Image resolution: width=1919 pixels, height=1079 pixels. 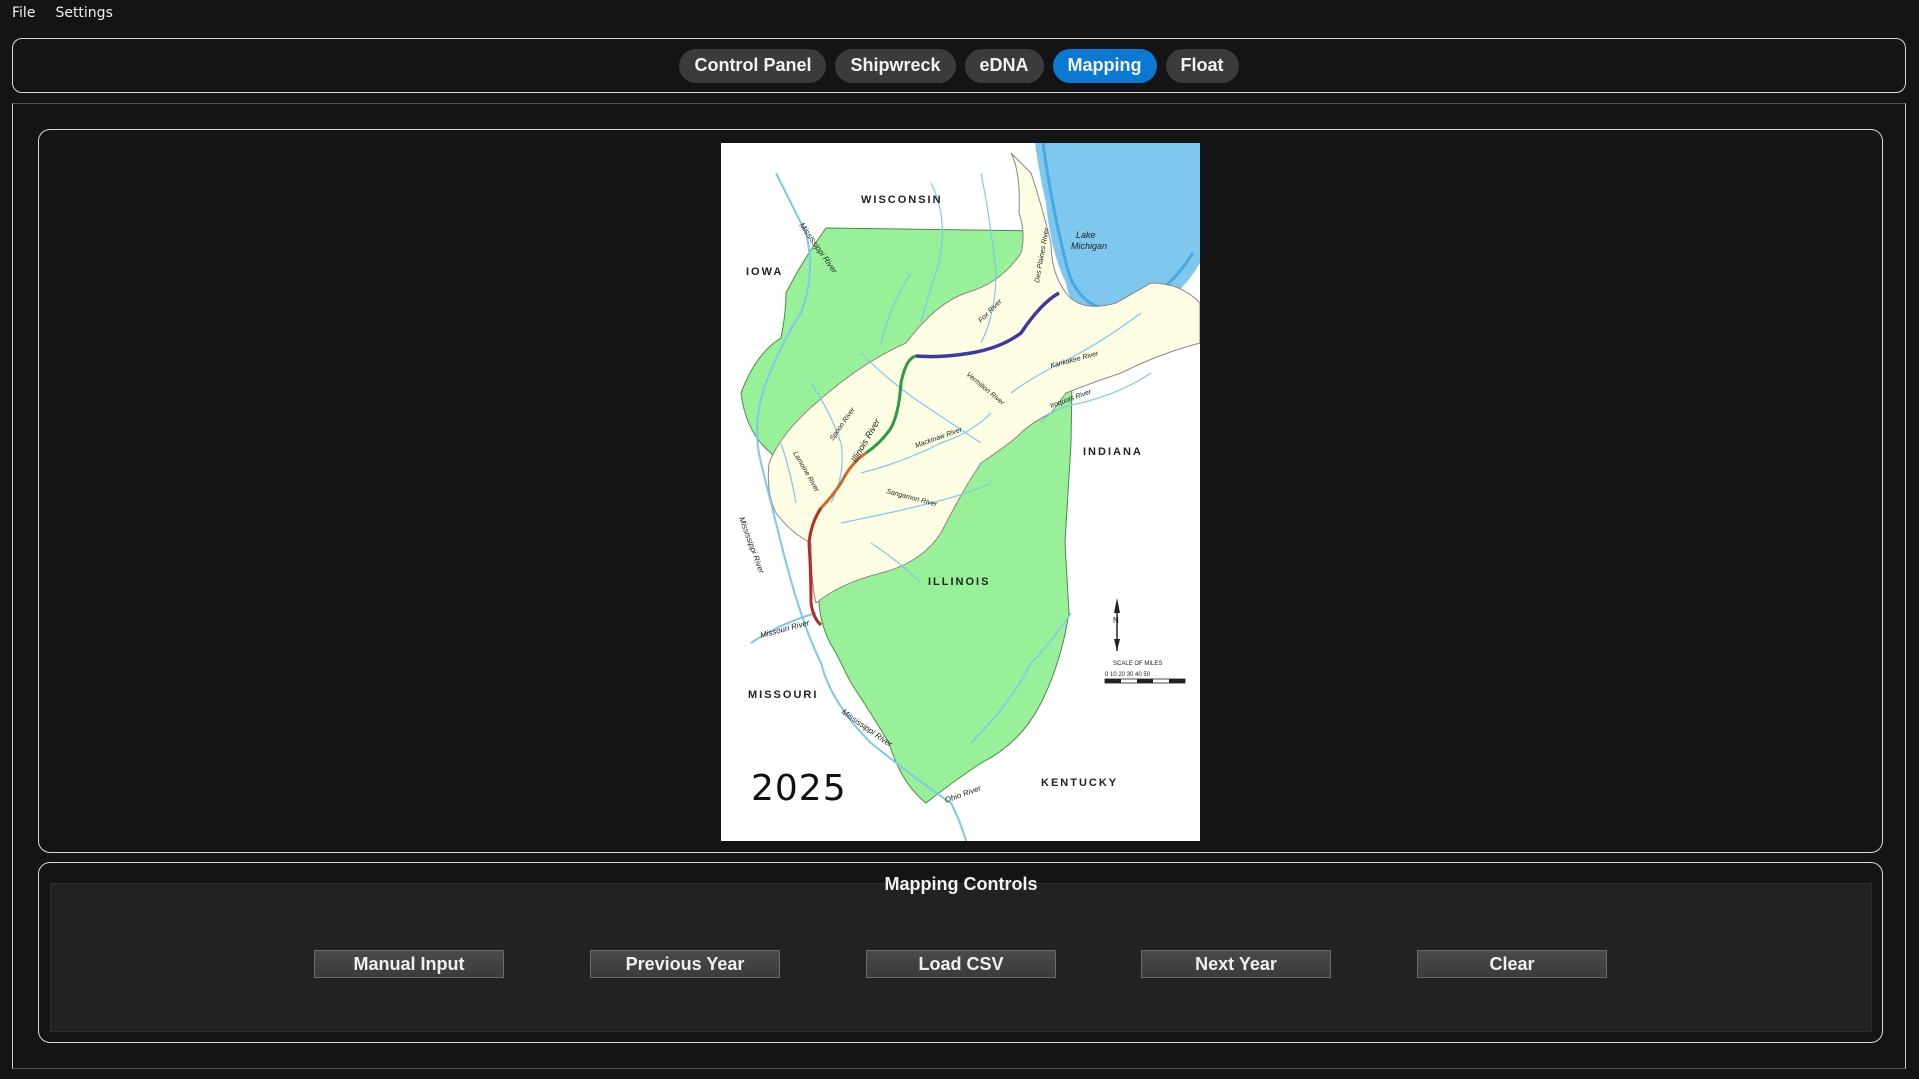 What do you see at coordinates (751, 545) in the screenshot?
I see `label-mississippi-river-middle: Mississippi River` at bounding box center [751, 545].